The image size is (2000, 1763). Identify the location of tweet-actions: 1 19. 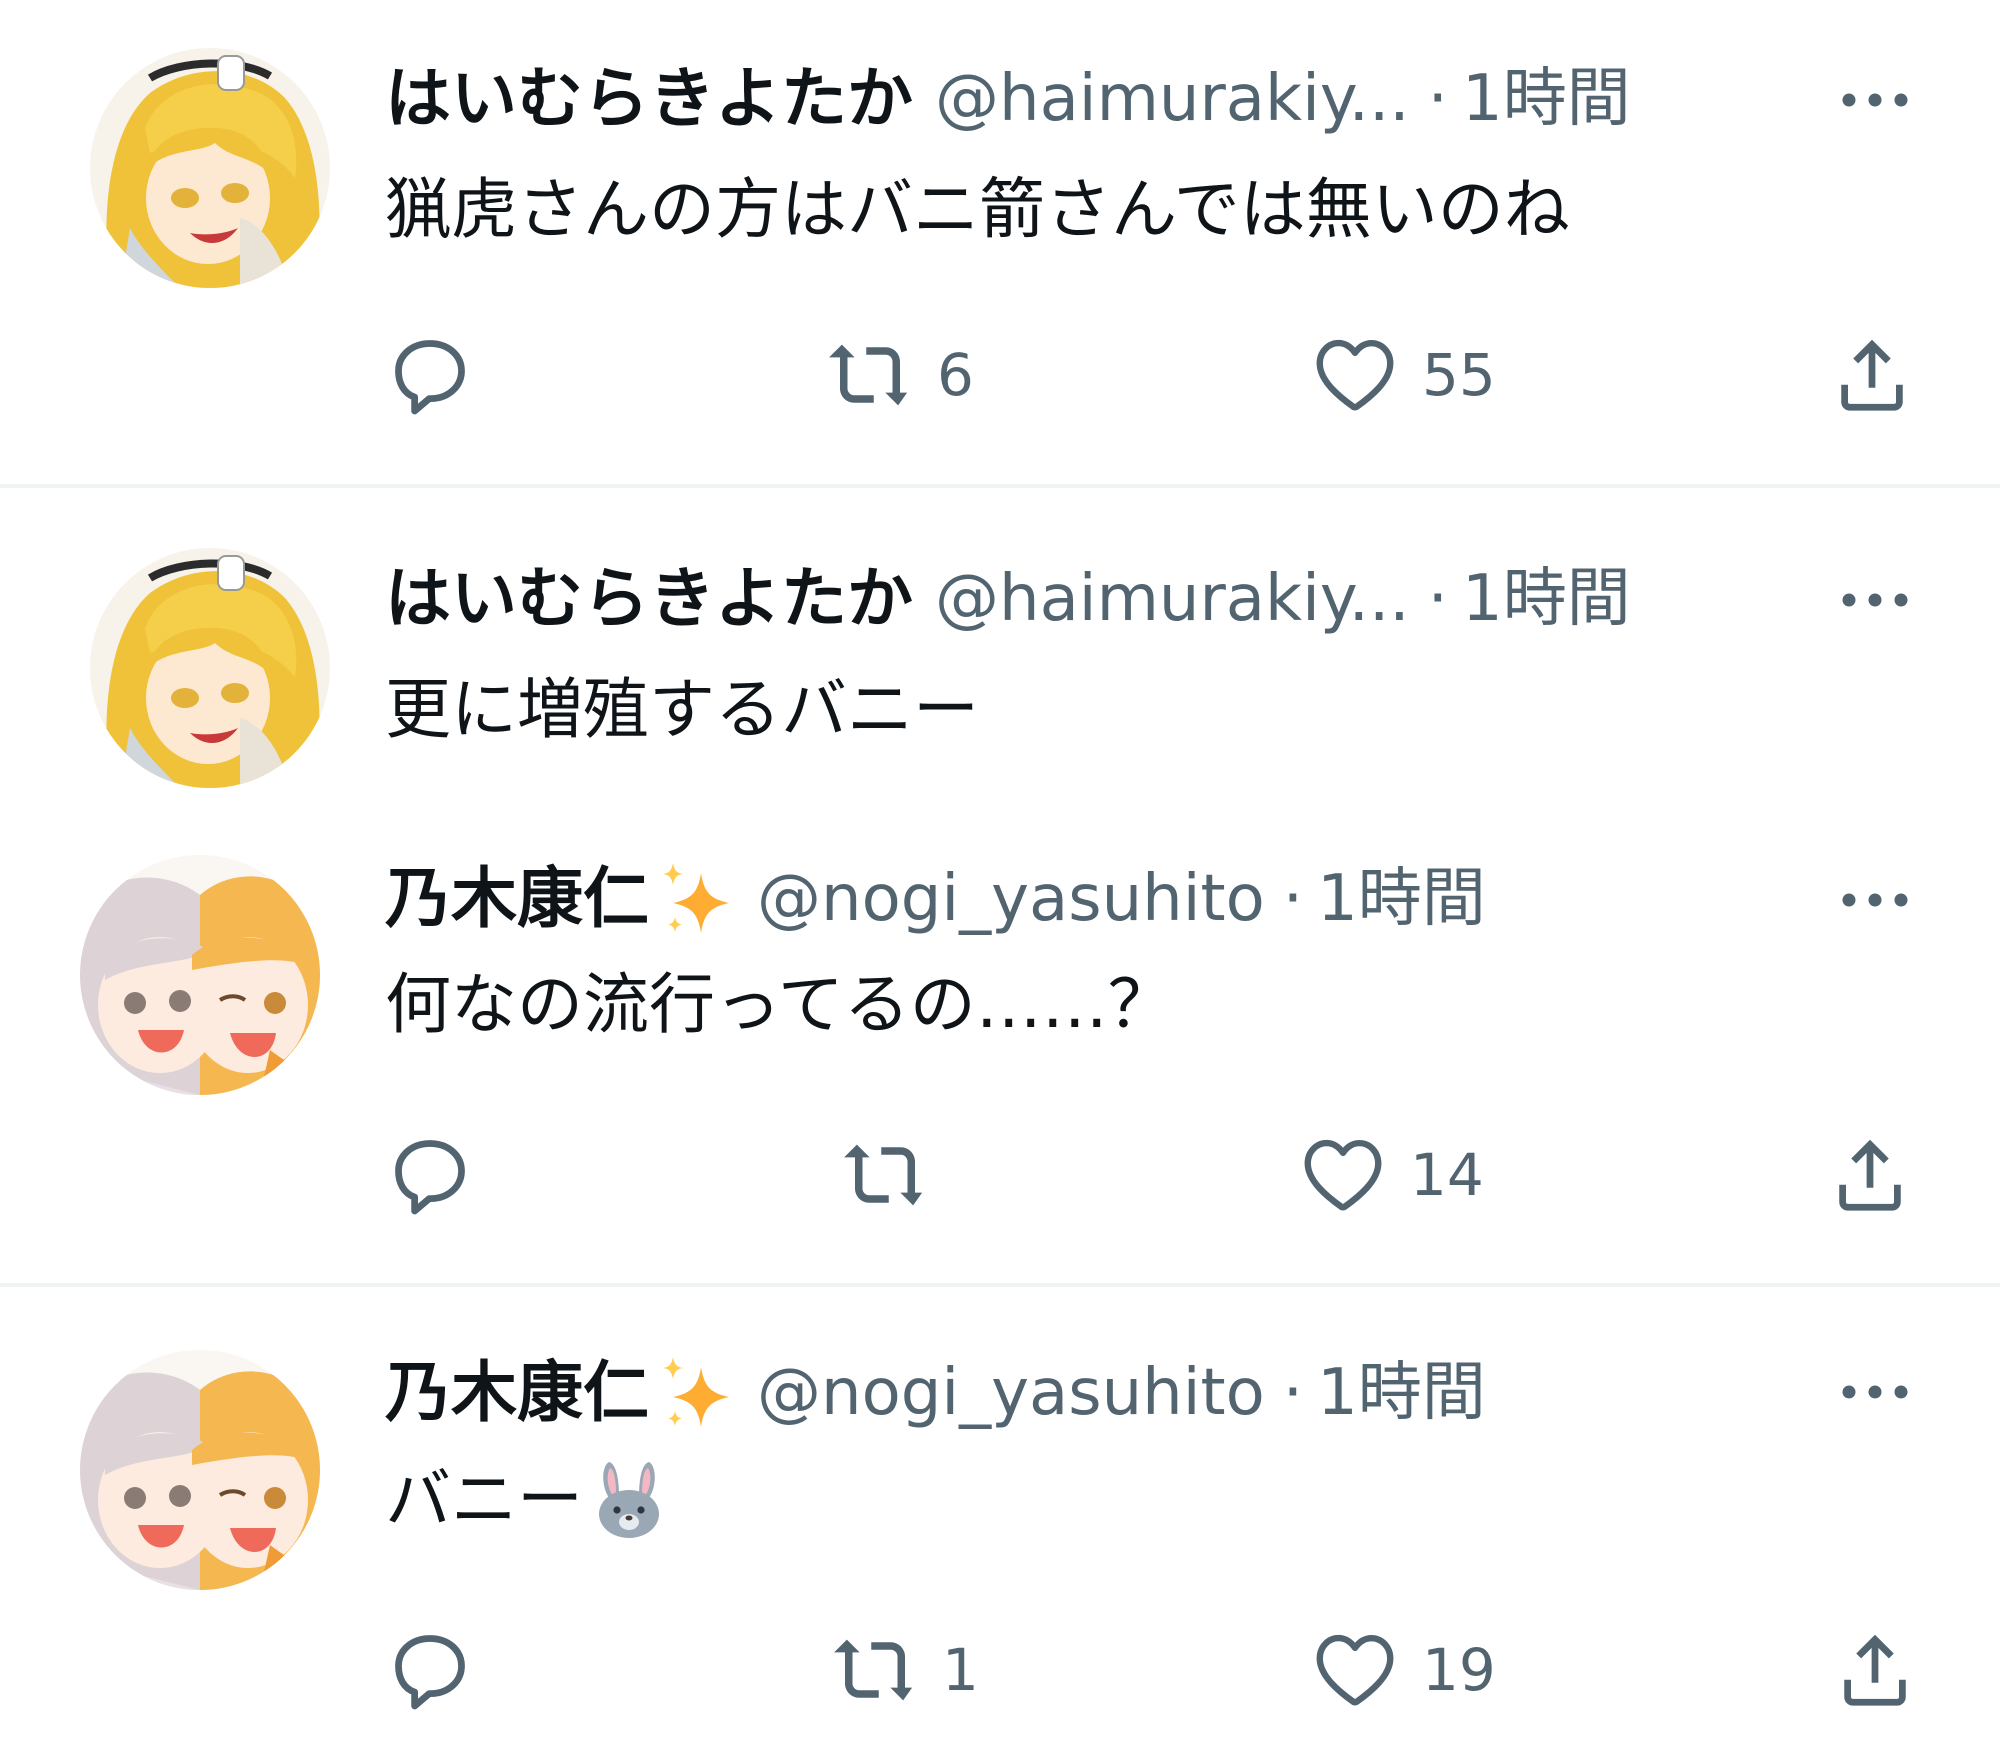
(1000, 1670).